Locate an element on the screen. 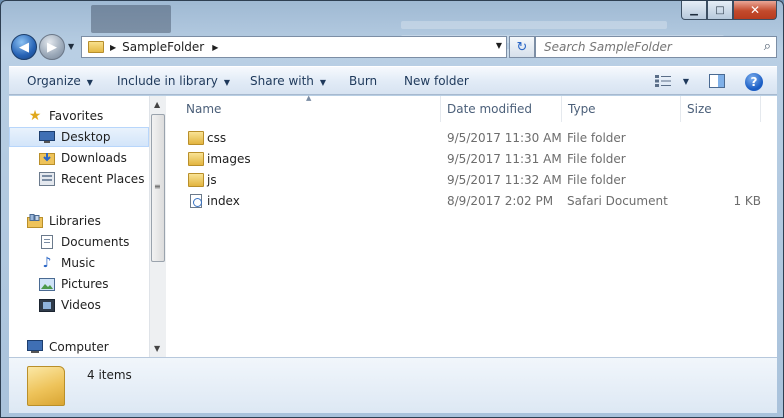 The image size is (784, 418). column-header-date-modified: Date modified is located at coordinates (501, 109).